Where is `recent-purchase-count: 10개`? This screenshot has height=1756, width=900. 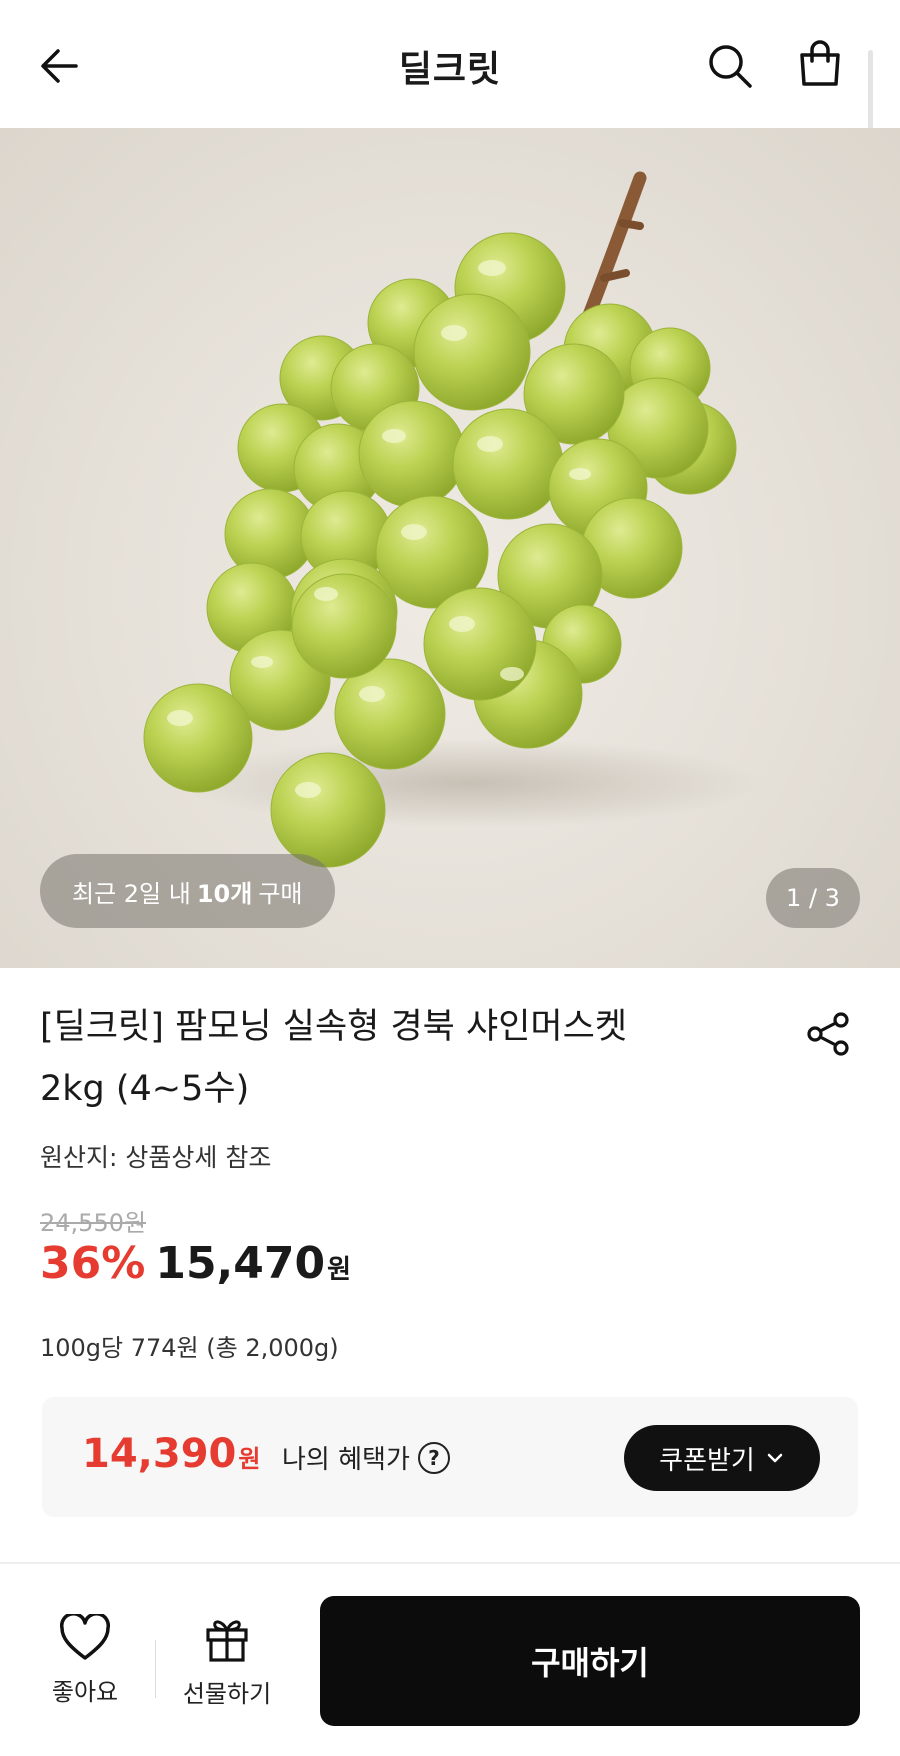 recent-purchase-count: 10개 is located at coordinates (224, 893).